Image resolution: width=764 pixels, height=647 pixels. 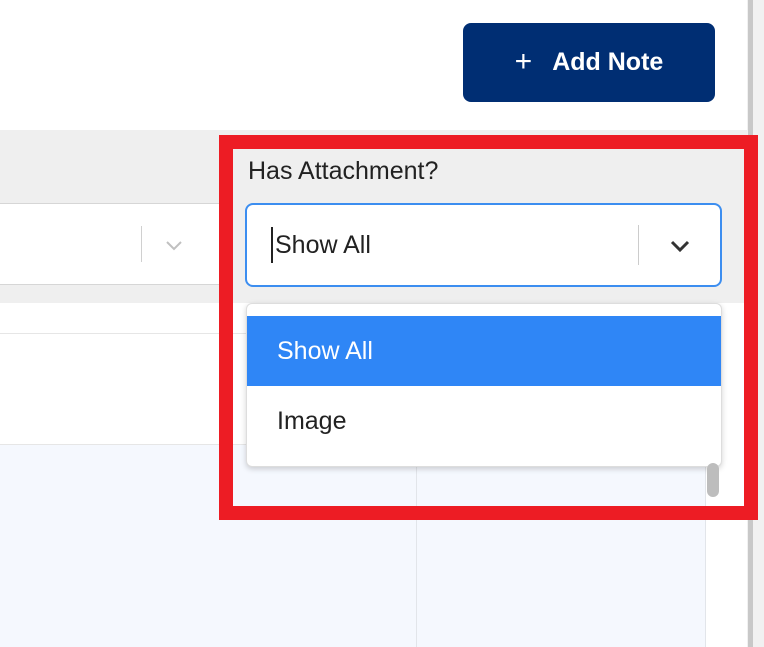 I want to click on chevron-down-icon, so click(x=174, y=245).